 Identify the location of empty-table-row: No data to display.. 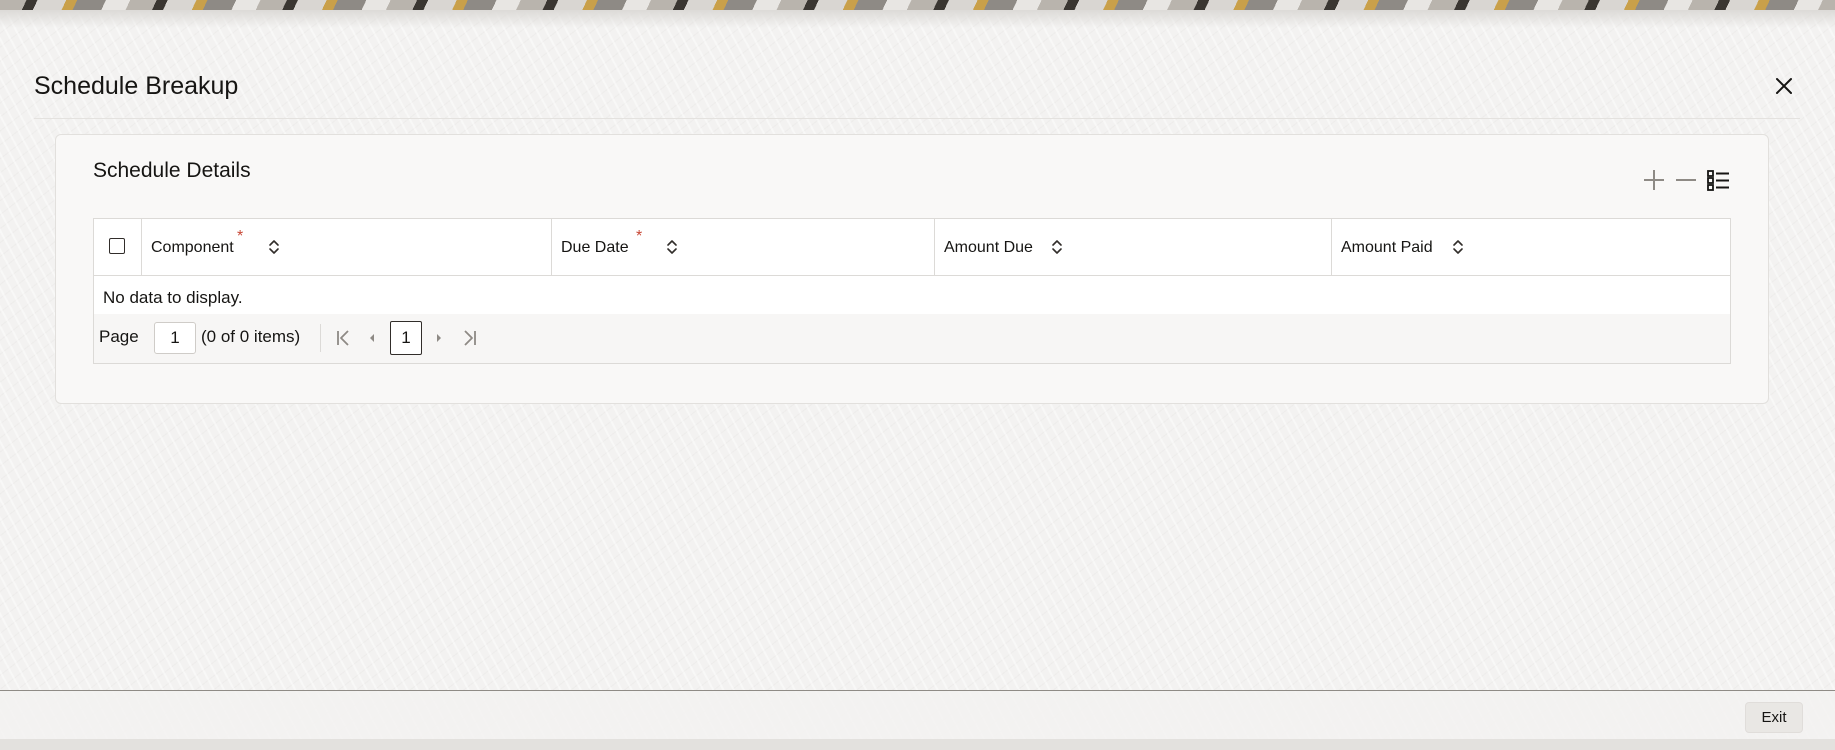
(912, 295).